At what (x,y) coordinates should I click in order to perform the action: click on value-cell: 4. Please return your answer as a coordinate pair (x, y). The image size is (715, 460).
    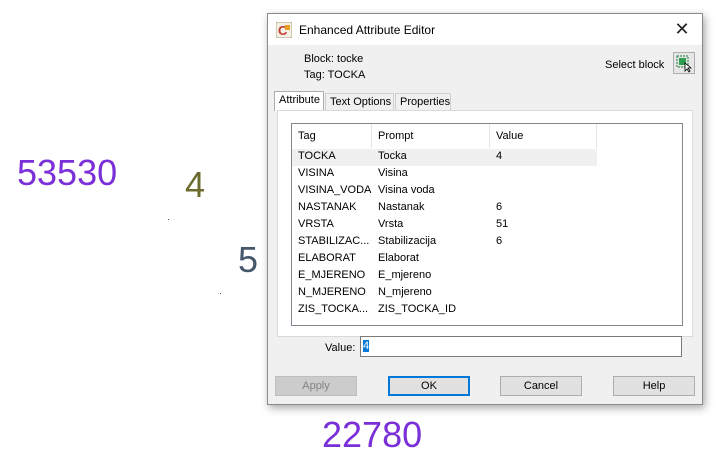
    Looking at the image, I should click on (499, 156).